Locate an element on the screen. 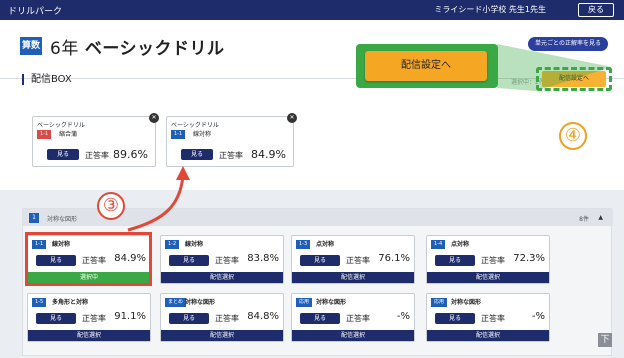 The width and height of the screenshot is (624, 358). unit-code: 1-5 is located at coordinates (39, 302).